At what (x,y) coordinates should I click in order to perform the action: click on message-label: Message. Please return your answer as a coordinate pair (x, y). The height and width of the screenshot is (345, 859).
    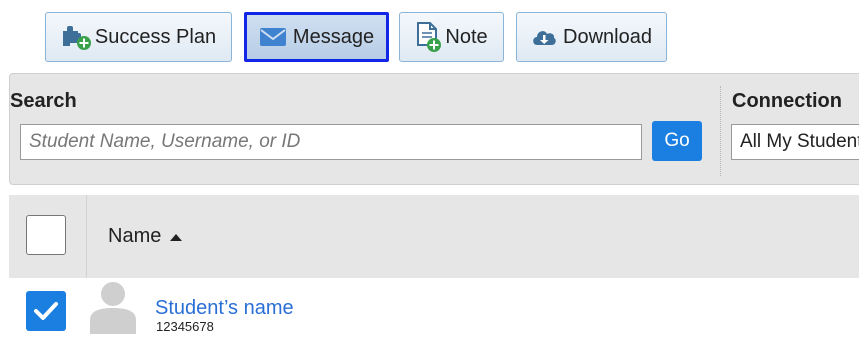
    Looking at the image, I should click on (333, 36).